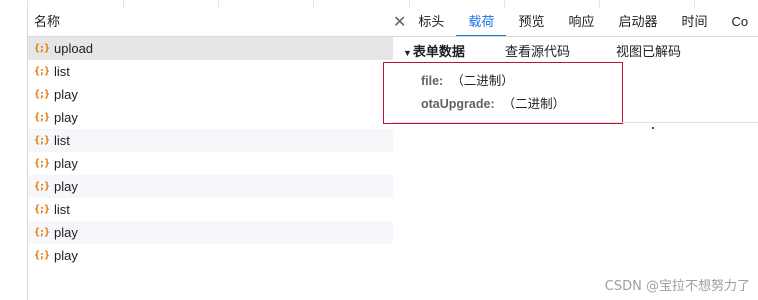  What do you see at coordinates (648, 52) in the screenshot?
I see `view-decoded-link: 视图已解码` at bounding box center [648, 52].